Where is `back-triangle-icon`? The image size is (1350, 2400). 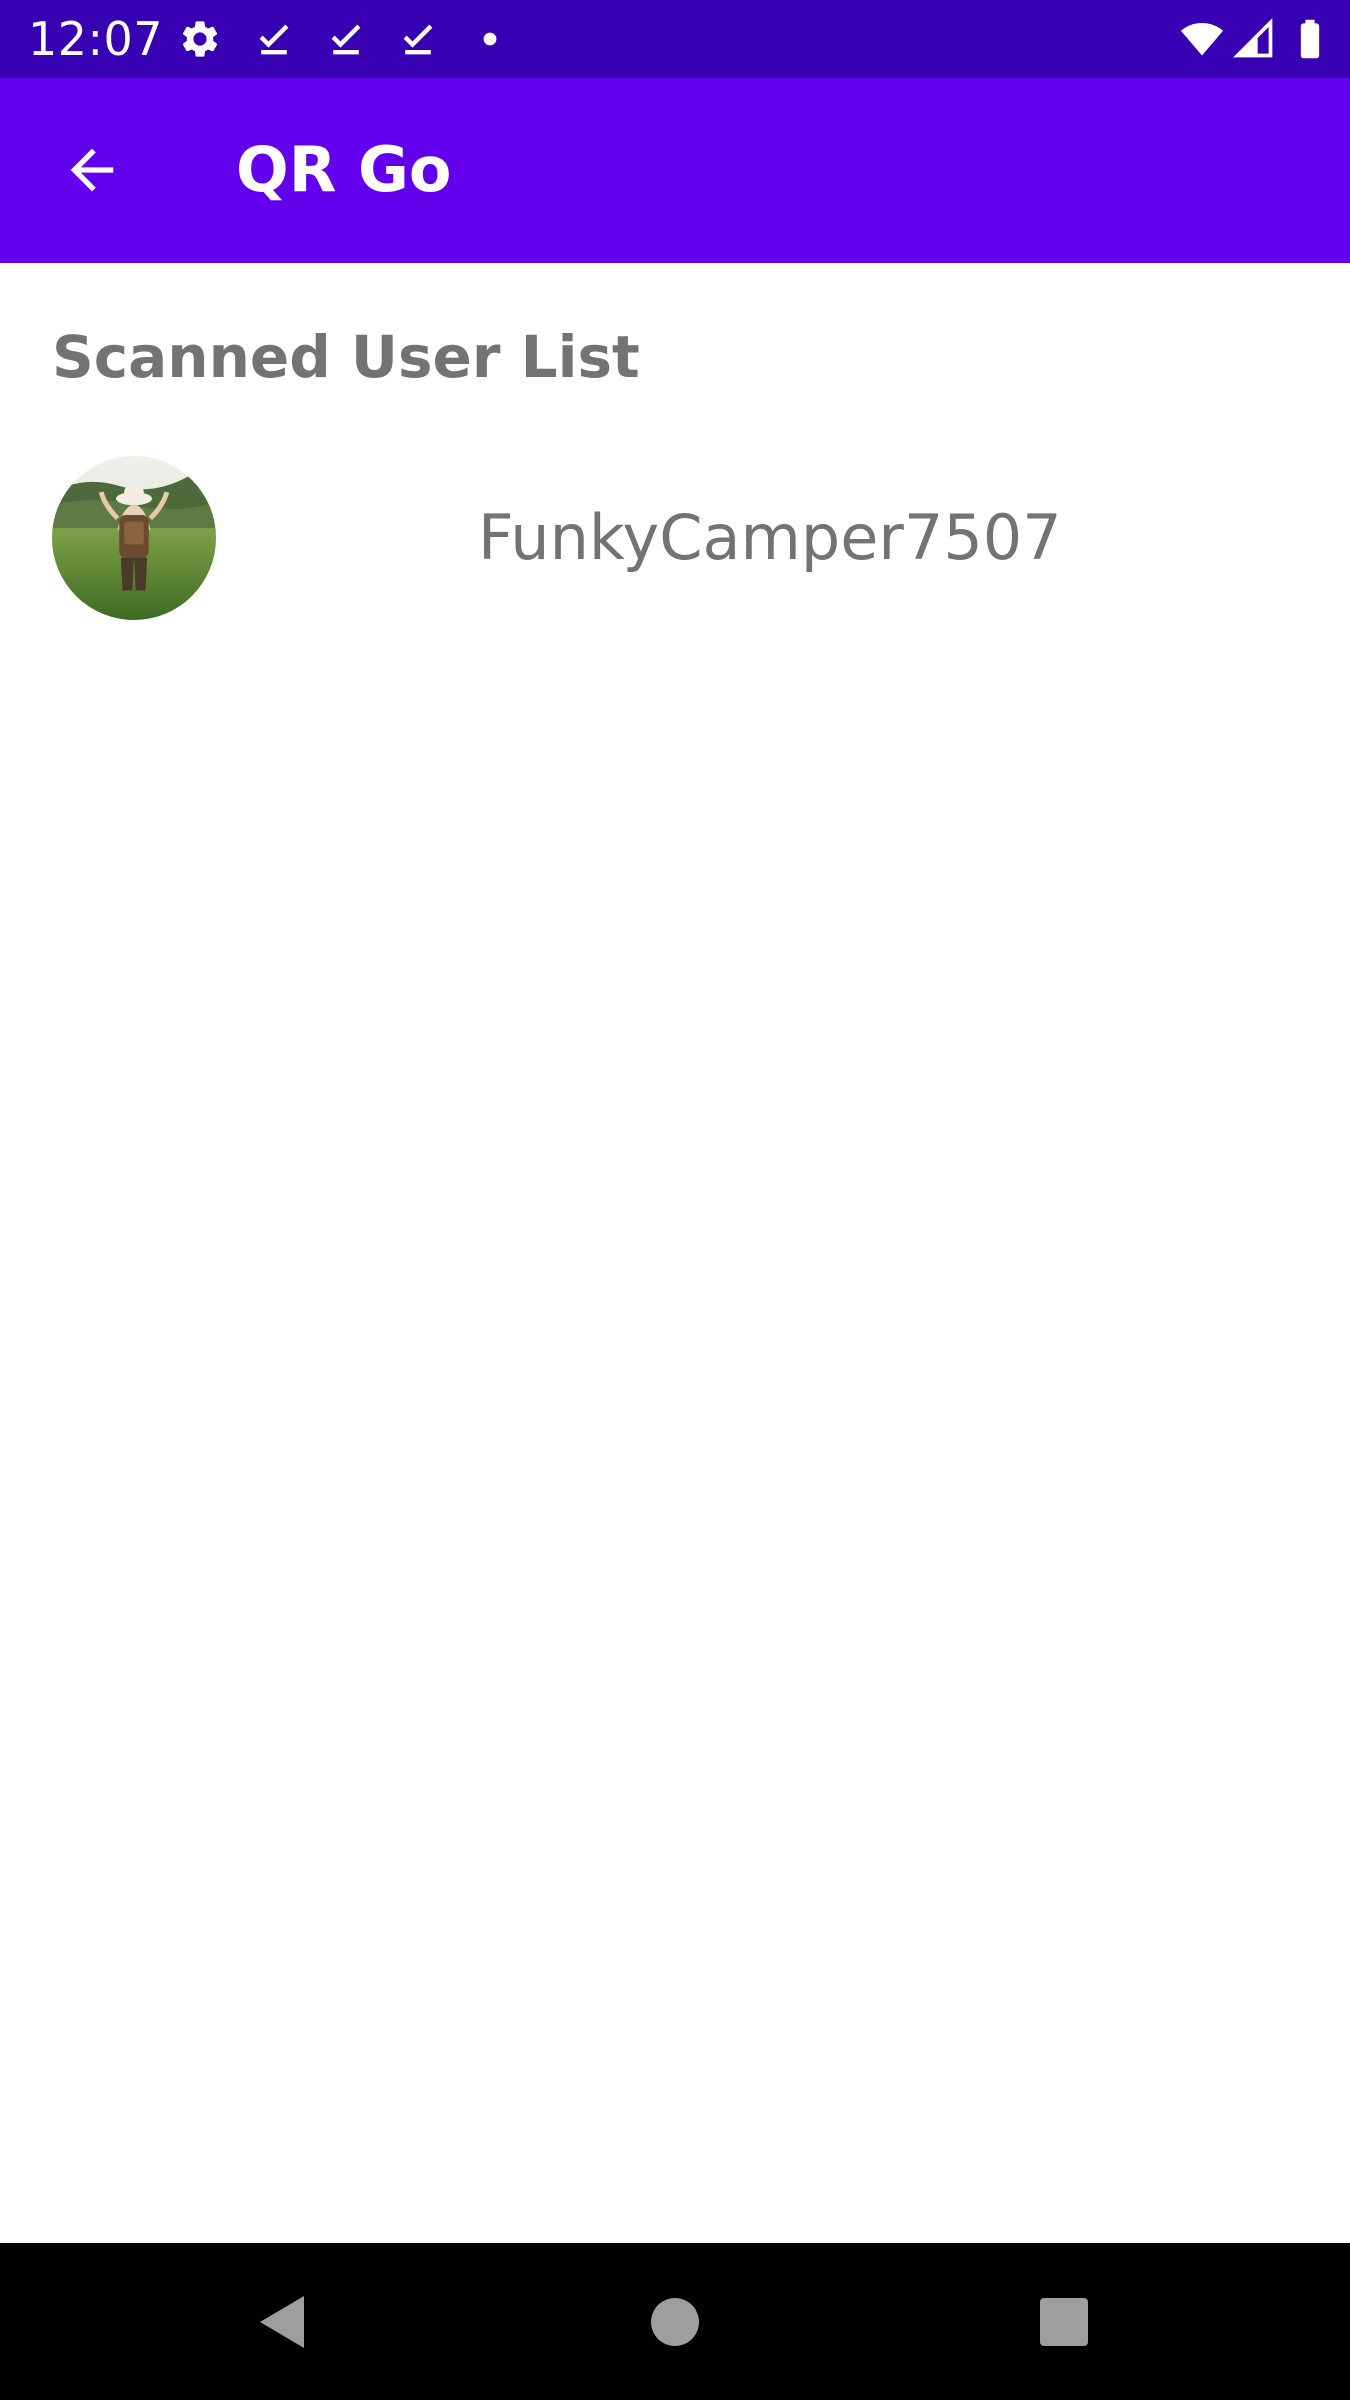
back-triangle-icon is located at coordinates (282, 2322).